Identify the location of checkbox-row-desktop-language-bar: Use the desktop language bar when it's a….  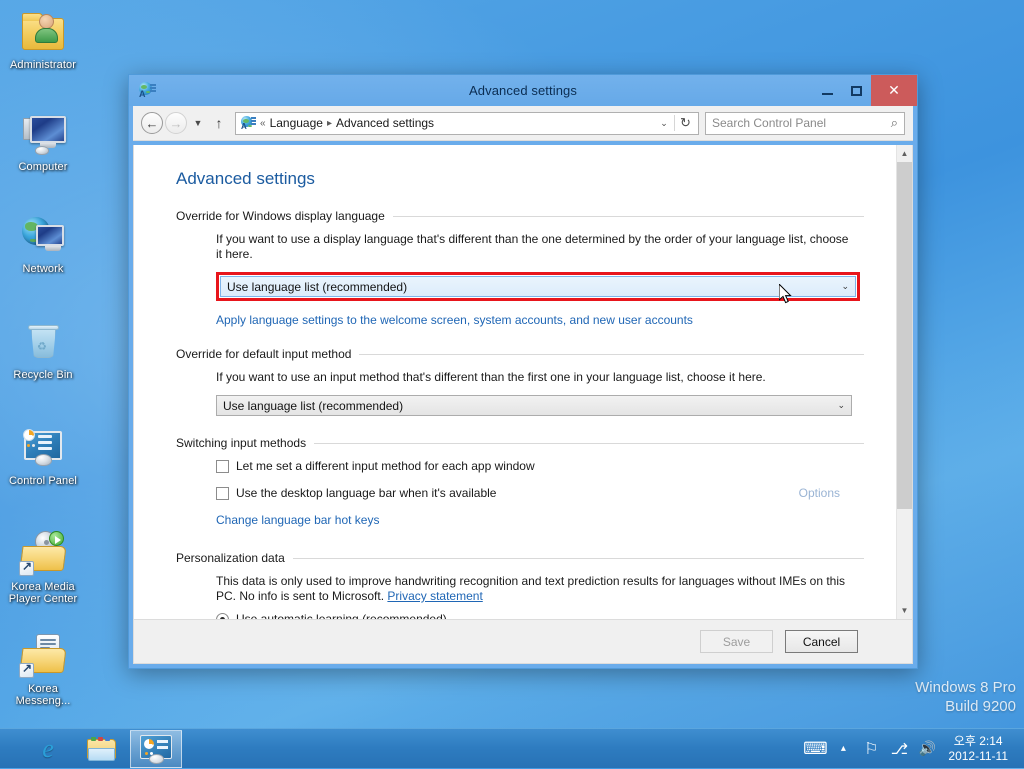
(535, 493).